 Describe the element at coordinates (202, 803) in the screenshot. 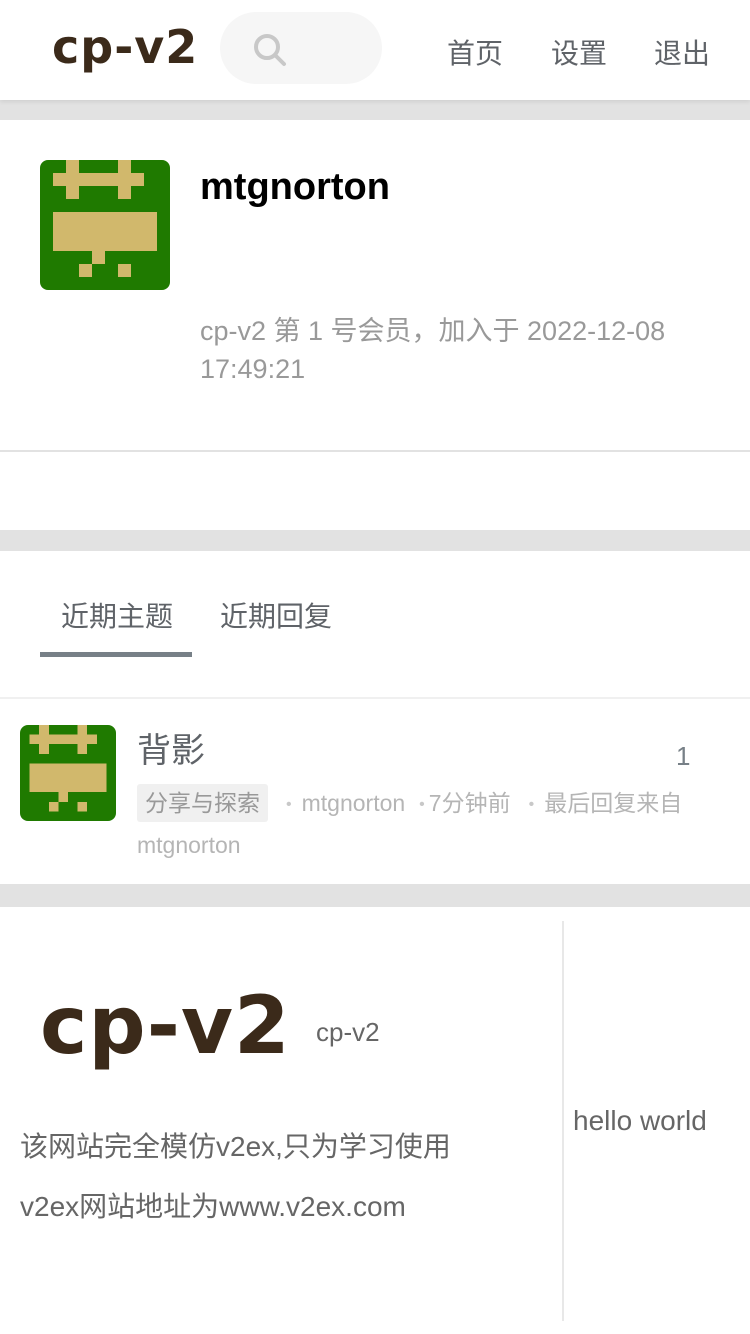

I see `node-tag: 分享与探索` at that location.